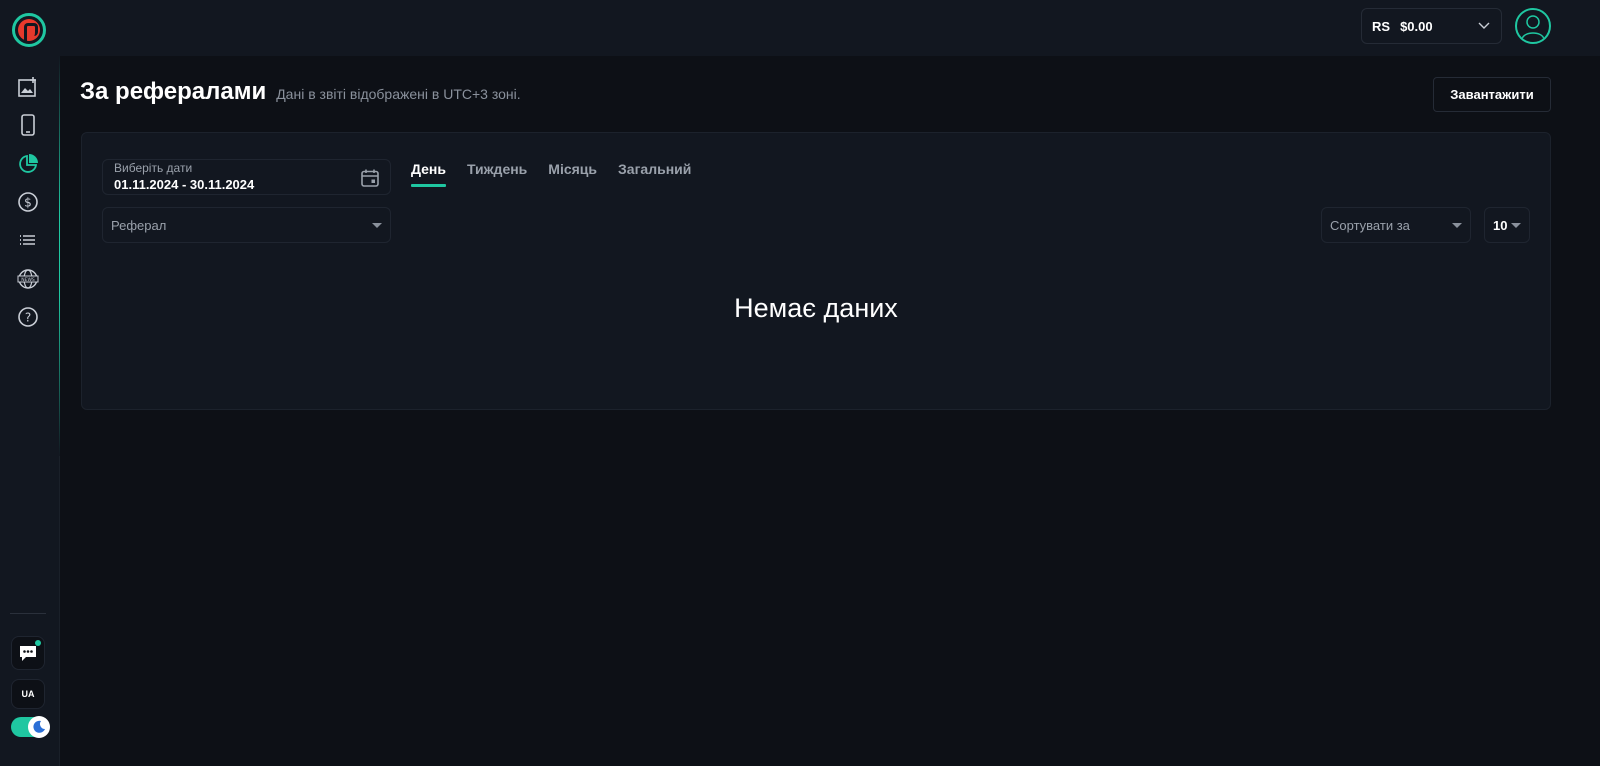  I want to click on news-globe-icon: NEWS, so click(28, 279).